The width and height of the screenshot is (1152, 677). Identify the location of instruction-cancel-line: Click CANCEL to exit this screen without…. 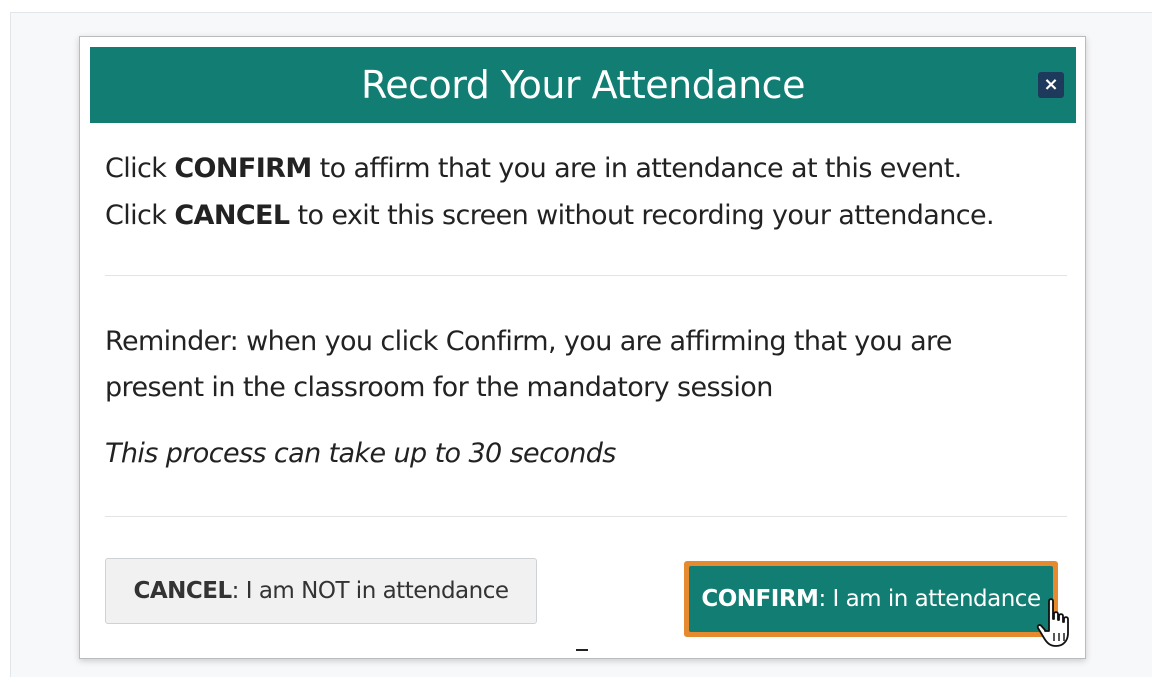
(585, 215).